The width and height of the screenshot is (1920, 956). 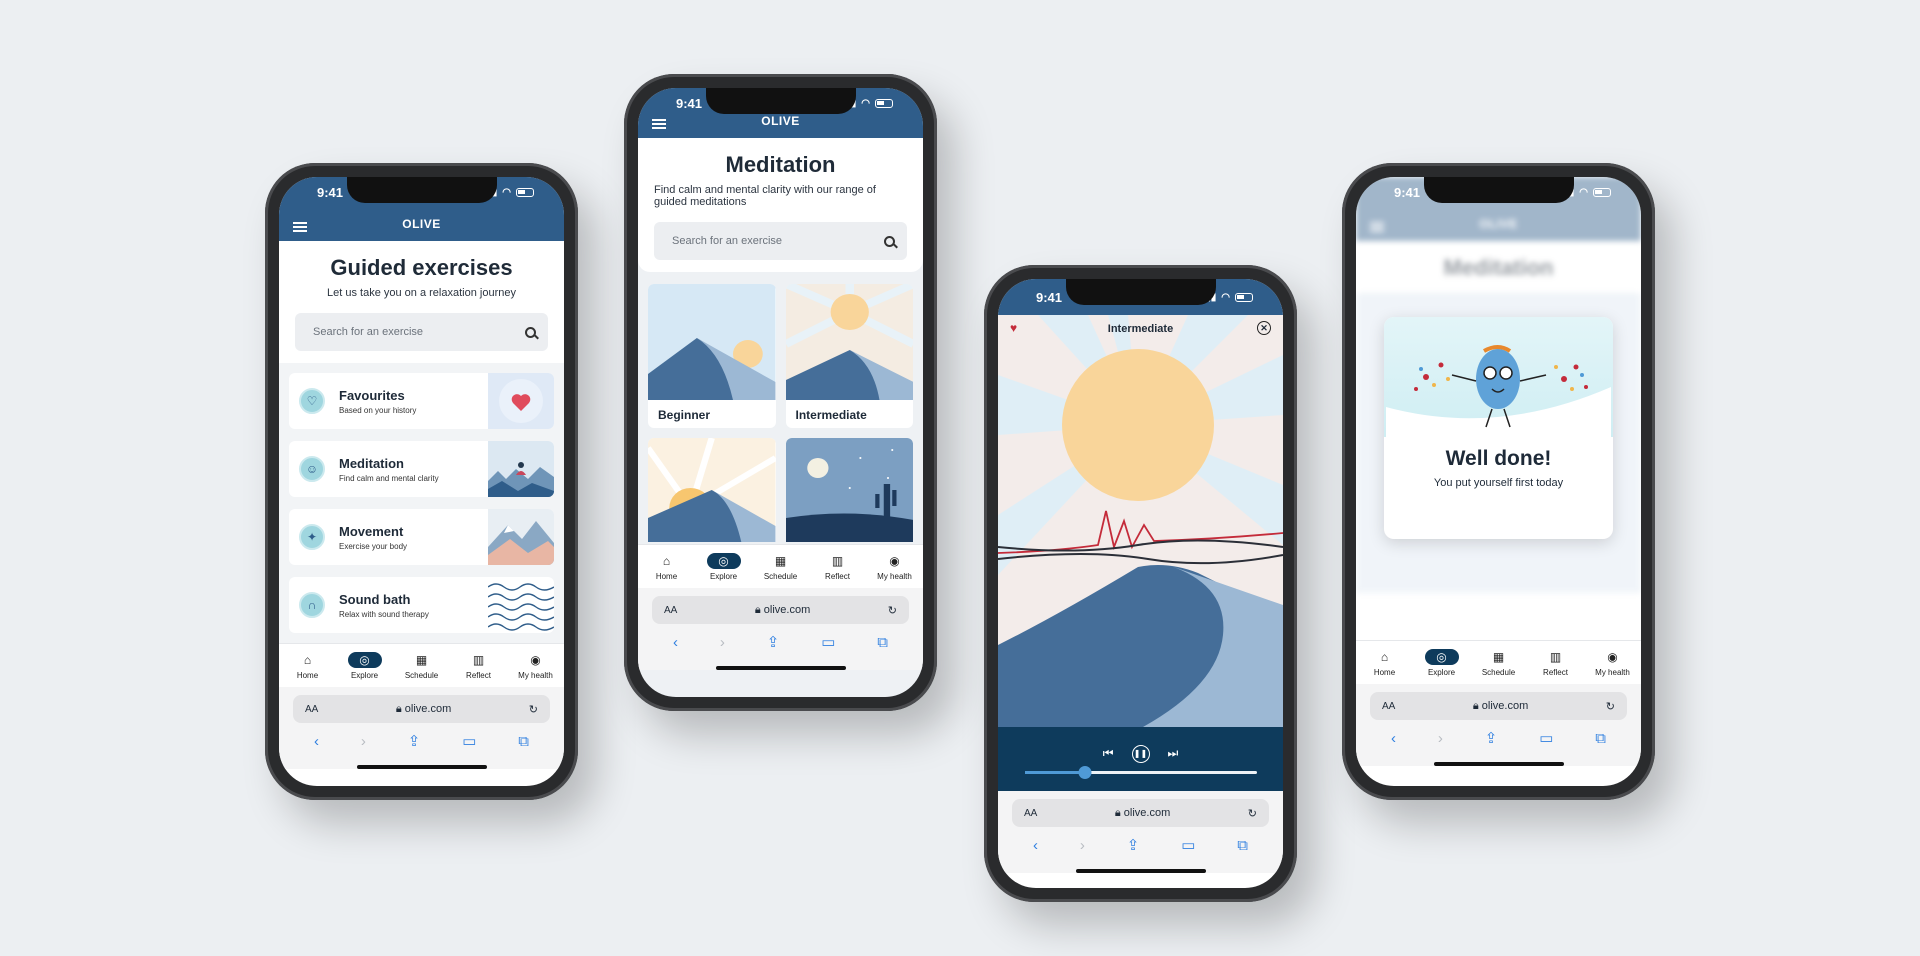 I want to click on page-subtitle: Let us take you on a relaxation journey, so click(x=421, y=293).